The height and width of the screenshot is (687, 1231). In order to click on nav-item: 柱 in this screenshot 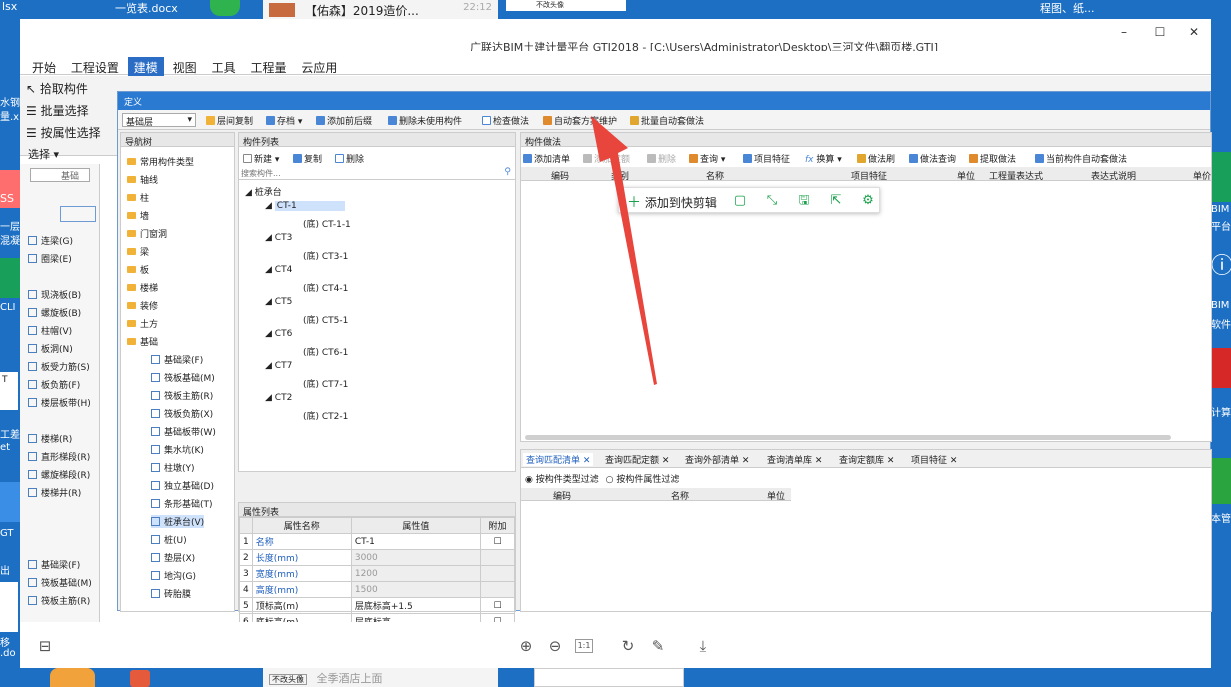, I will do `click(138, 197)`.